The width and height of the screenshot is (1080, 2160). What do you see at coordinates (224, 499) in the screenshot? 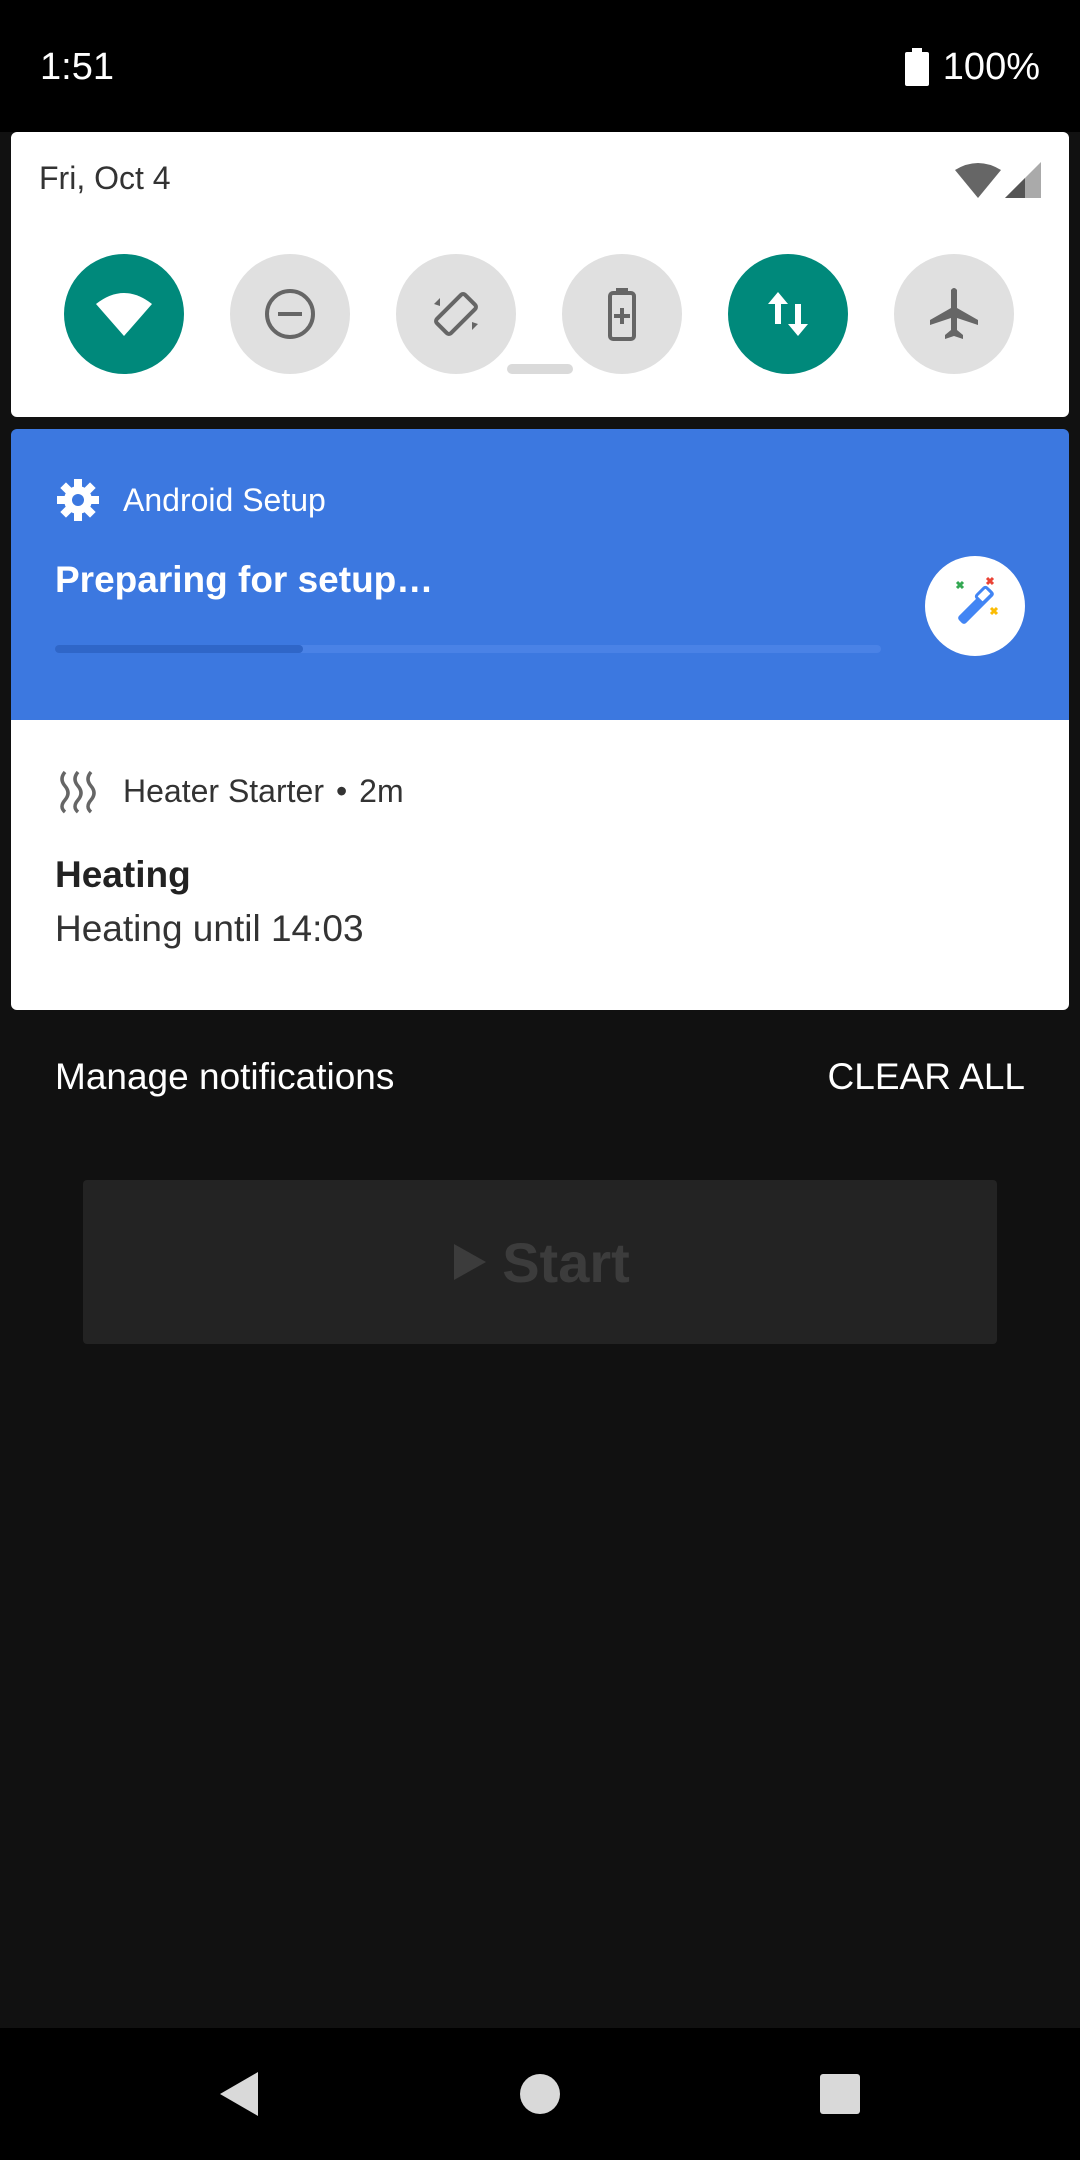
I see `notification-app-name: Android Setup` at bounding box center [224, 499].